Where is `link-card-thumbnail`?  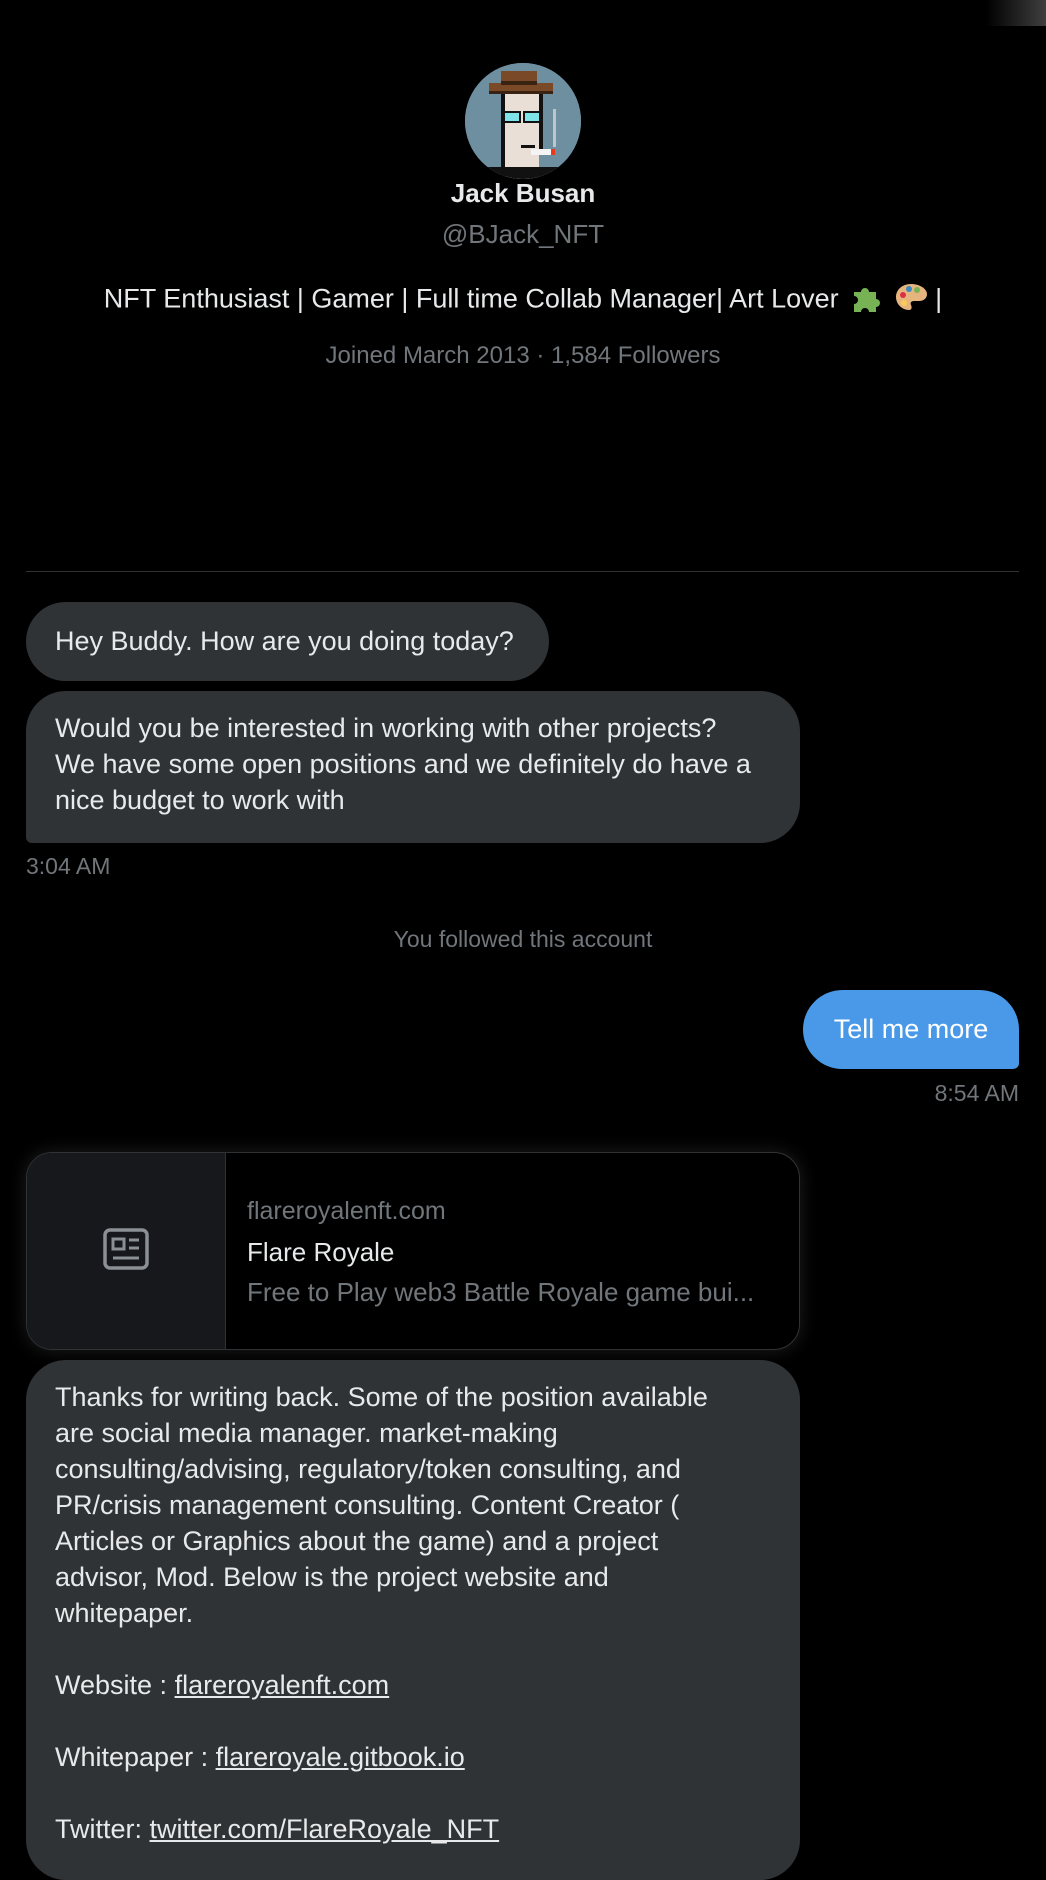 link-card-thumbnail is located at coordinates (126, 1251).